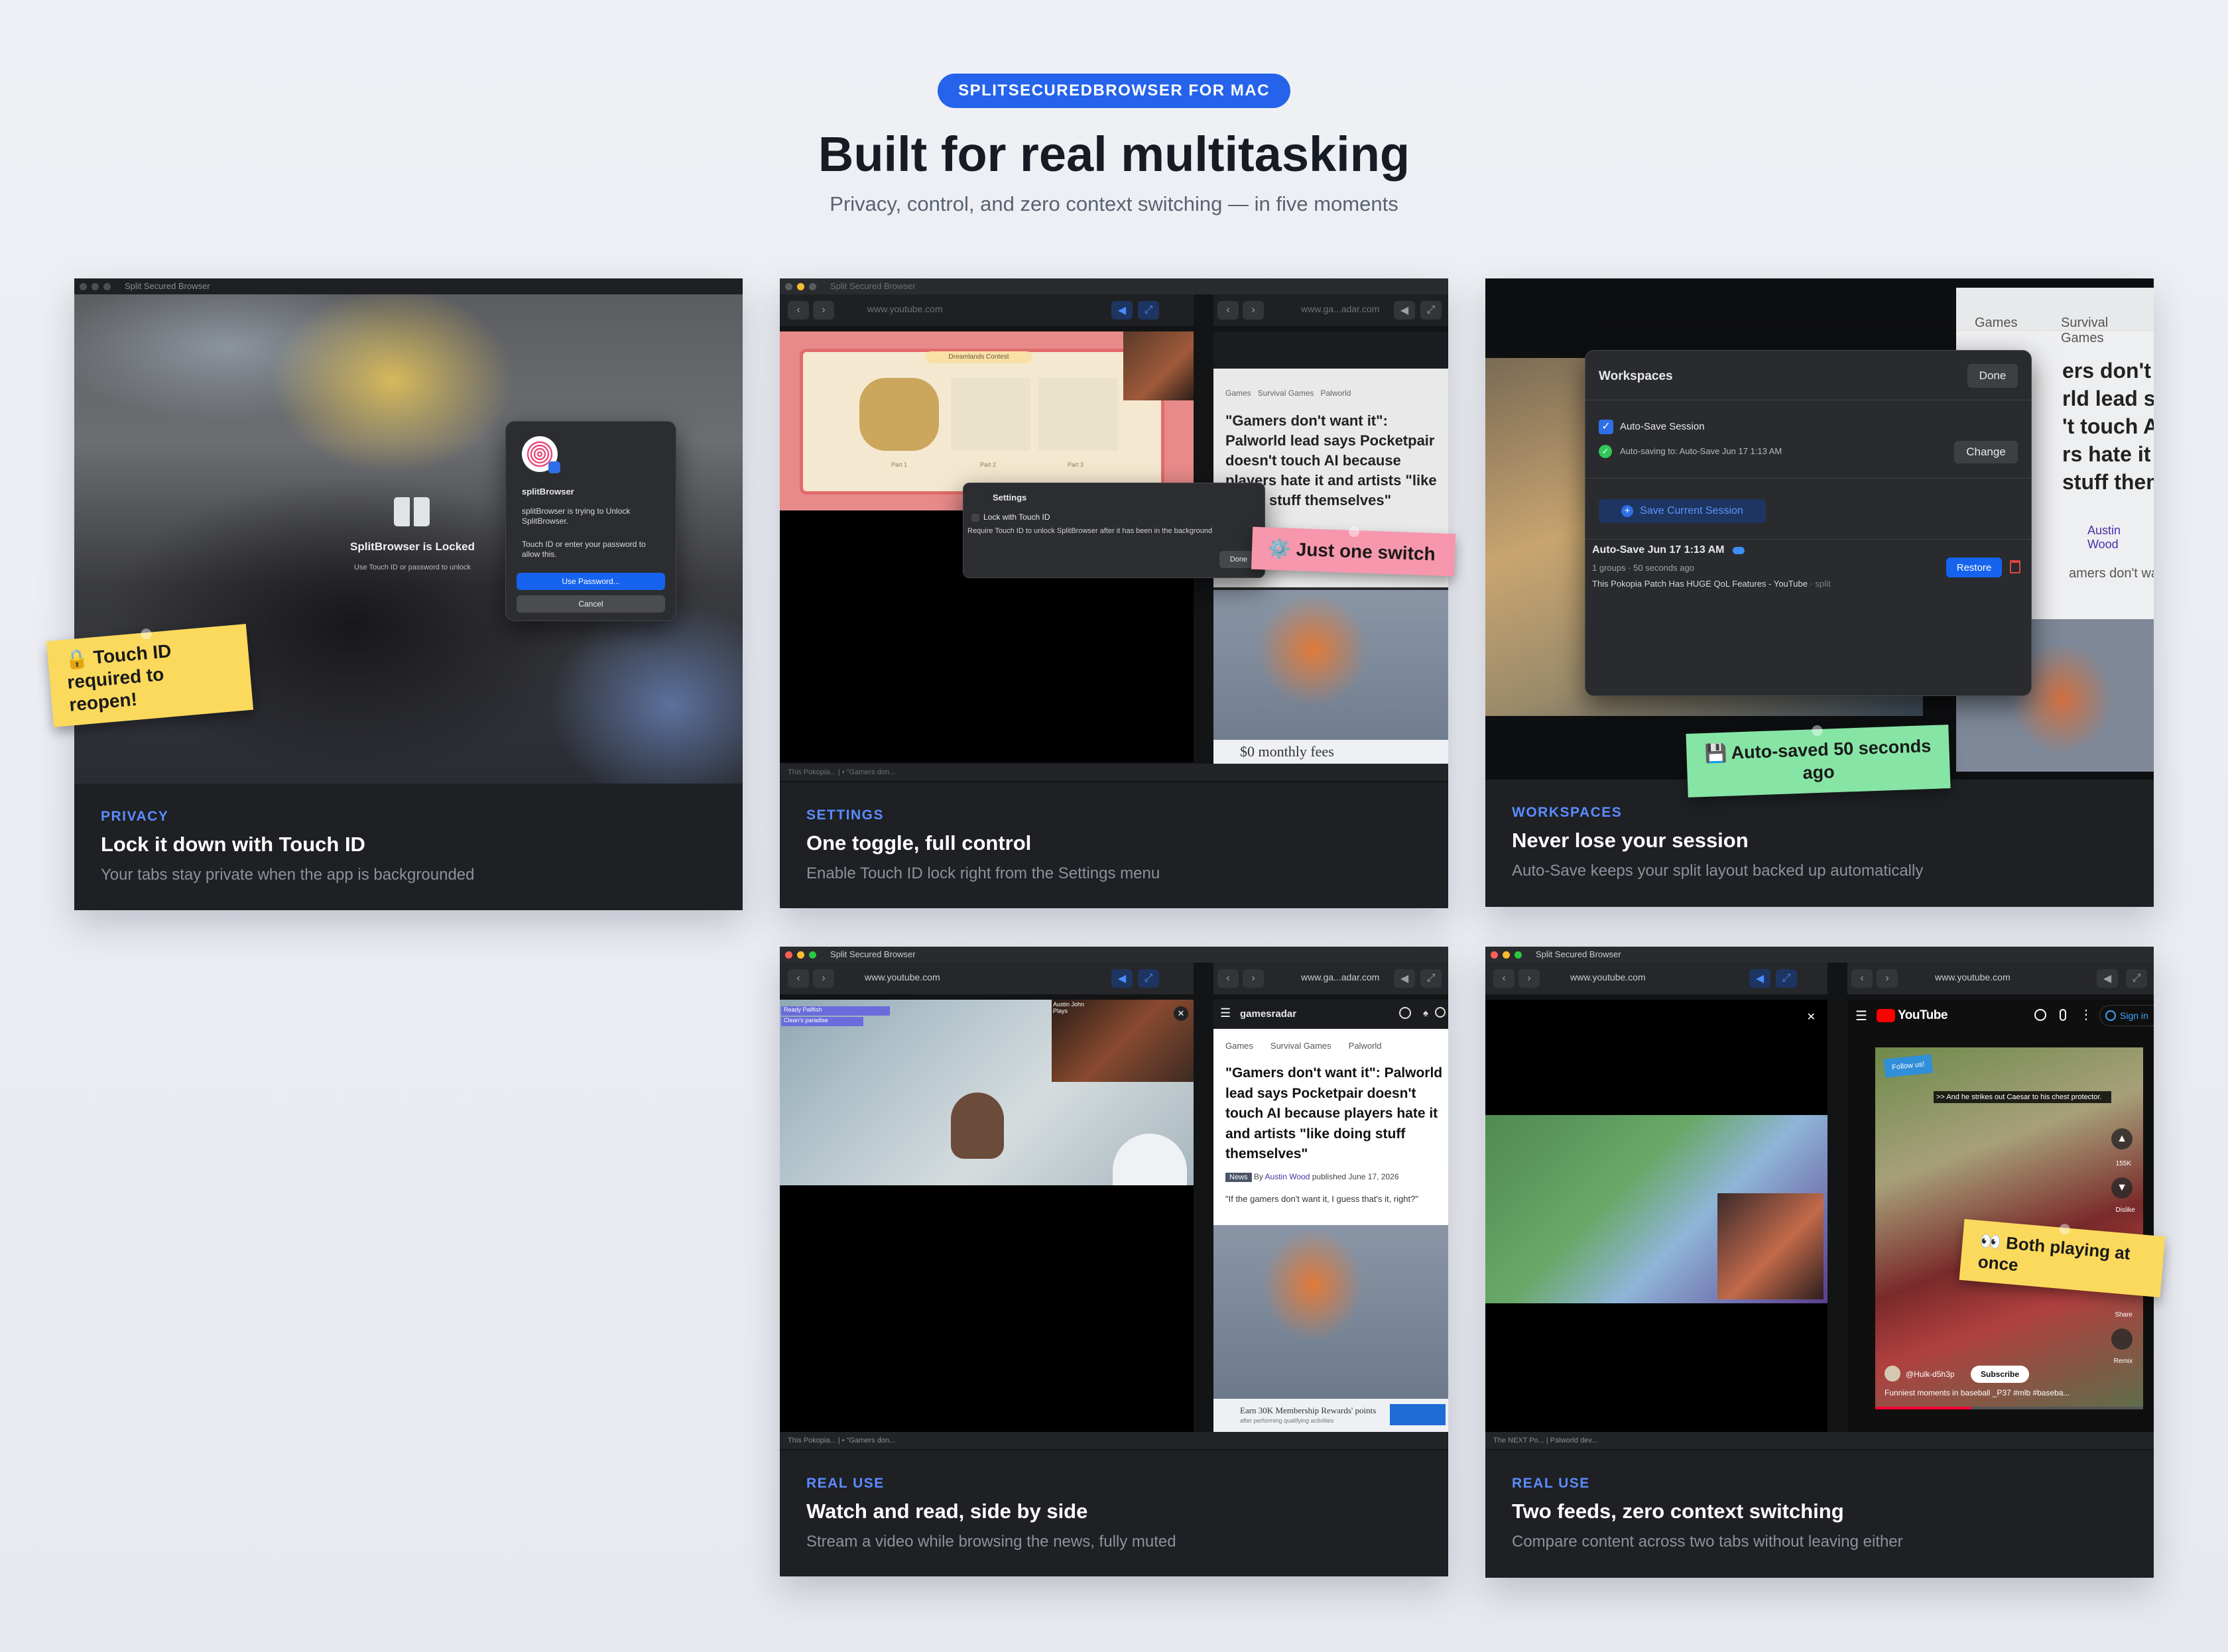  What do you see at coordinates (1551, 1483) in the screenshot?
I see `card-category: REAL USE` at bounding box center [1551, 1483].